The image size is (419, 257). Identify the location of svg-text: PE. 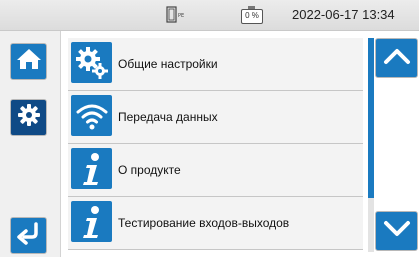
(181, 16).